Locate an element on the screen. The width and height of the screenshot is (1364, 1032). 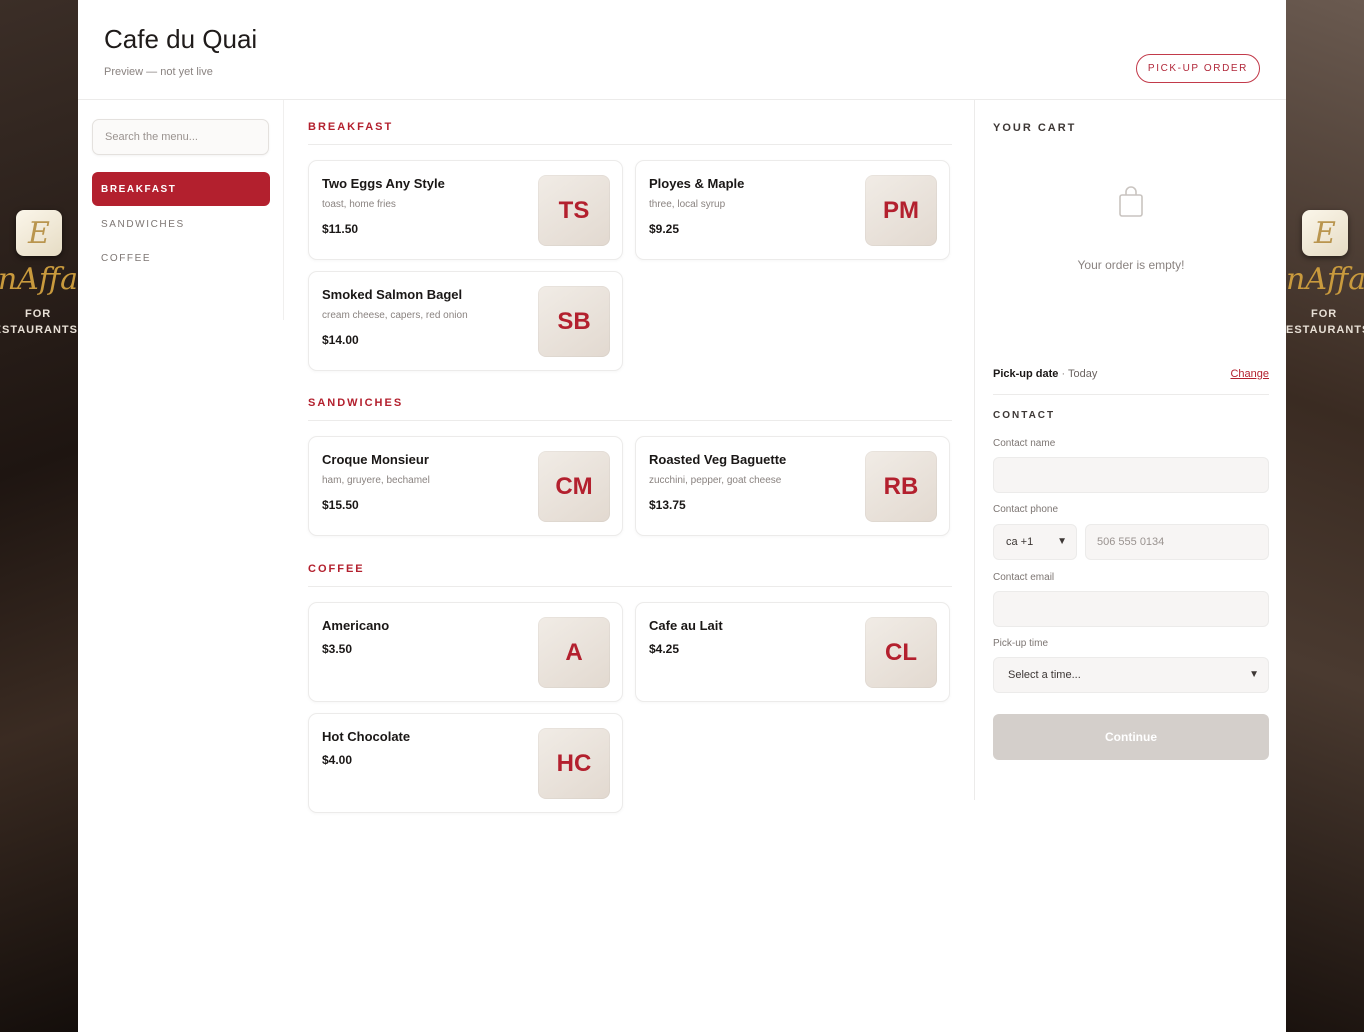
menu-item-name: Americano is located at coordinates (356, 625).